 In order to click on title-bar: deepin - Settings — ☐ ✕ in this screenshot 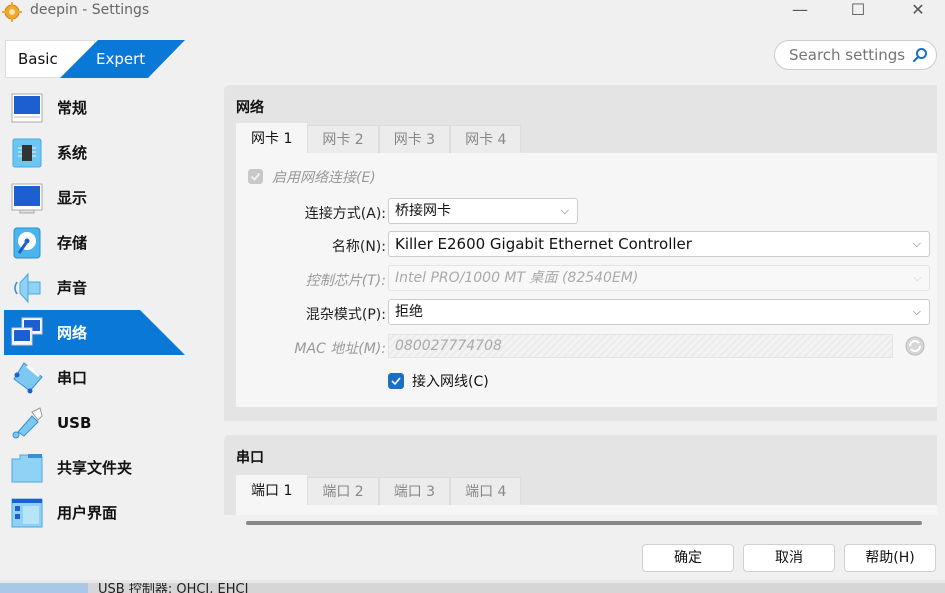, I will do `click(472, 12)`.